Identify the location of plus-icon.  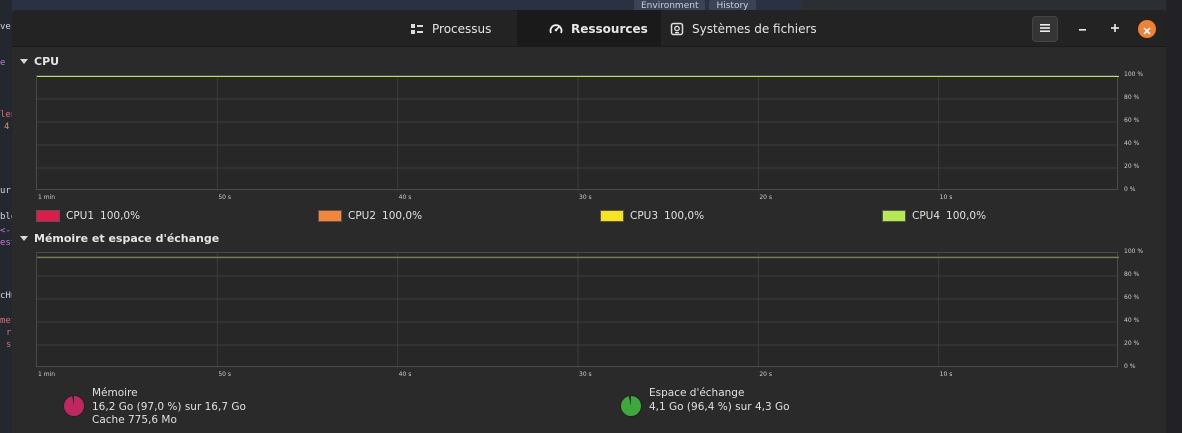
(1115, 29).